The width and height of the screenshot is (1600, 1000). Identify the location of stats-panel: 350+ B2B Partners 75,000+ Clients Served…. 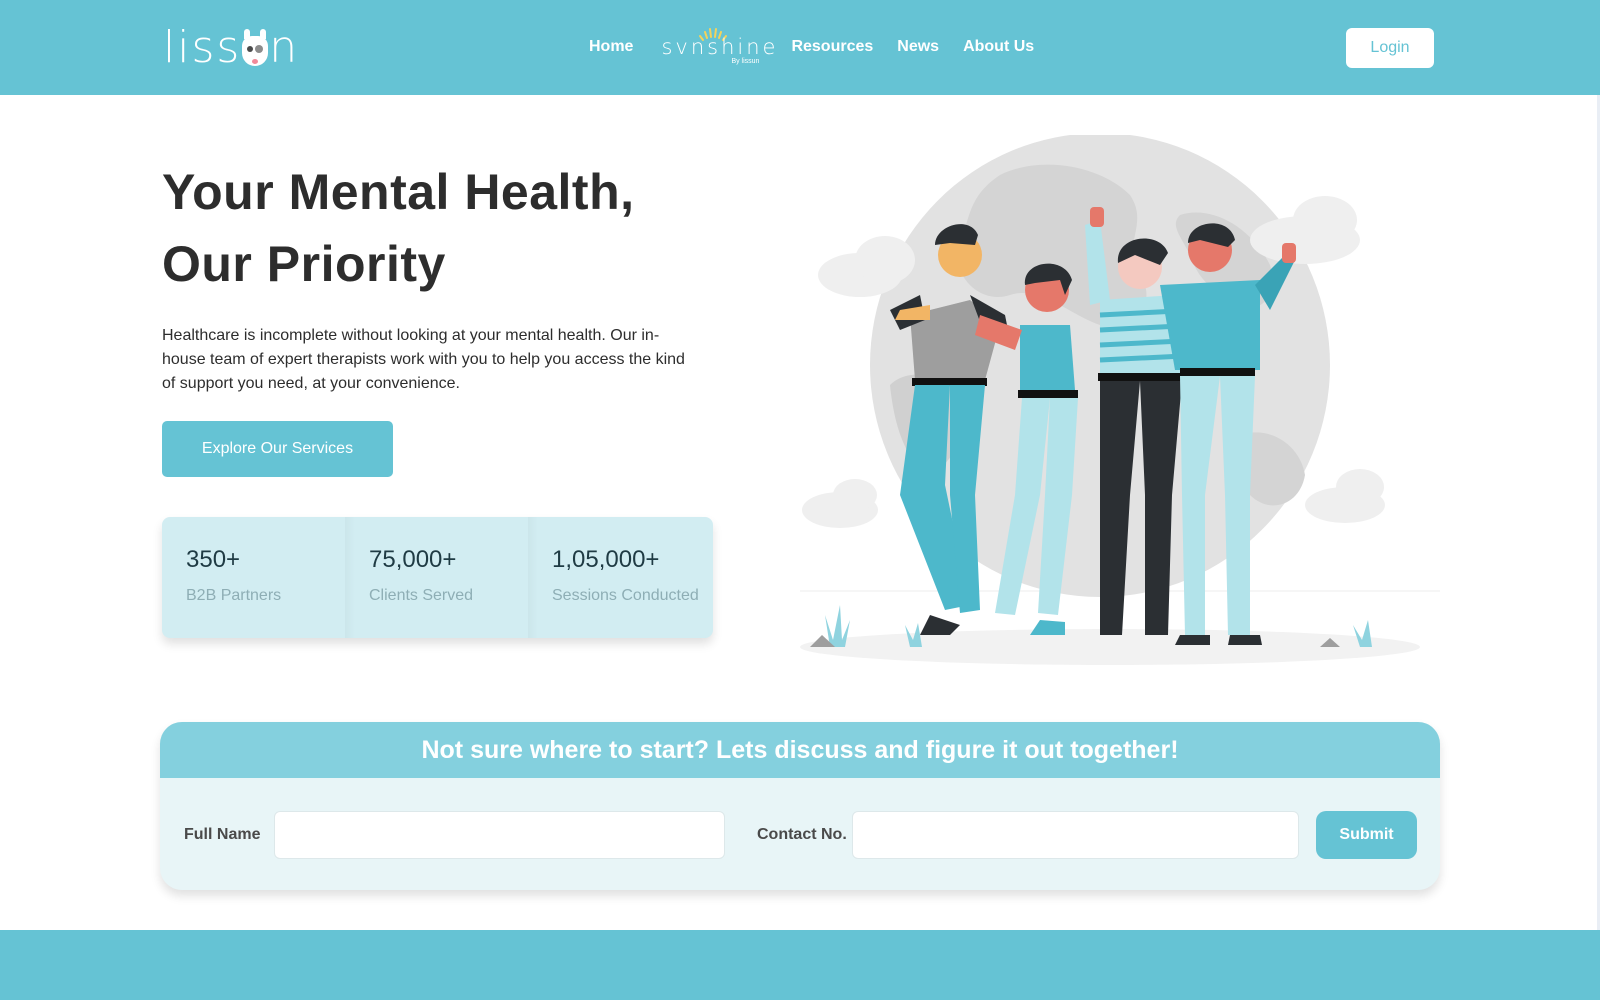
(437, 577).